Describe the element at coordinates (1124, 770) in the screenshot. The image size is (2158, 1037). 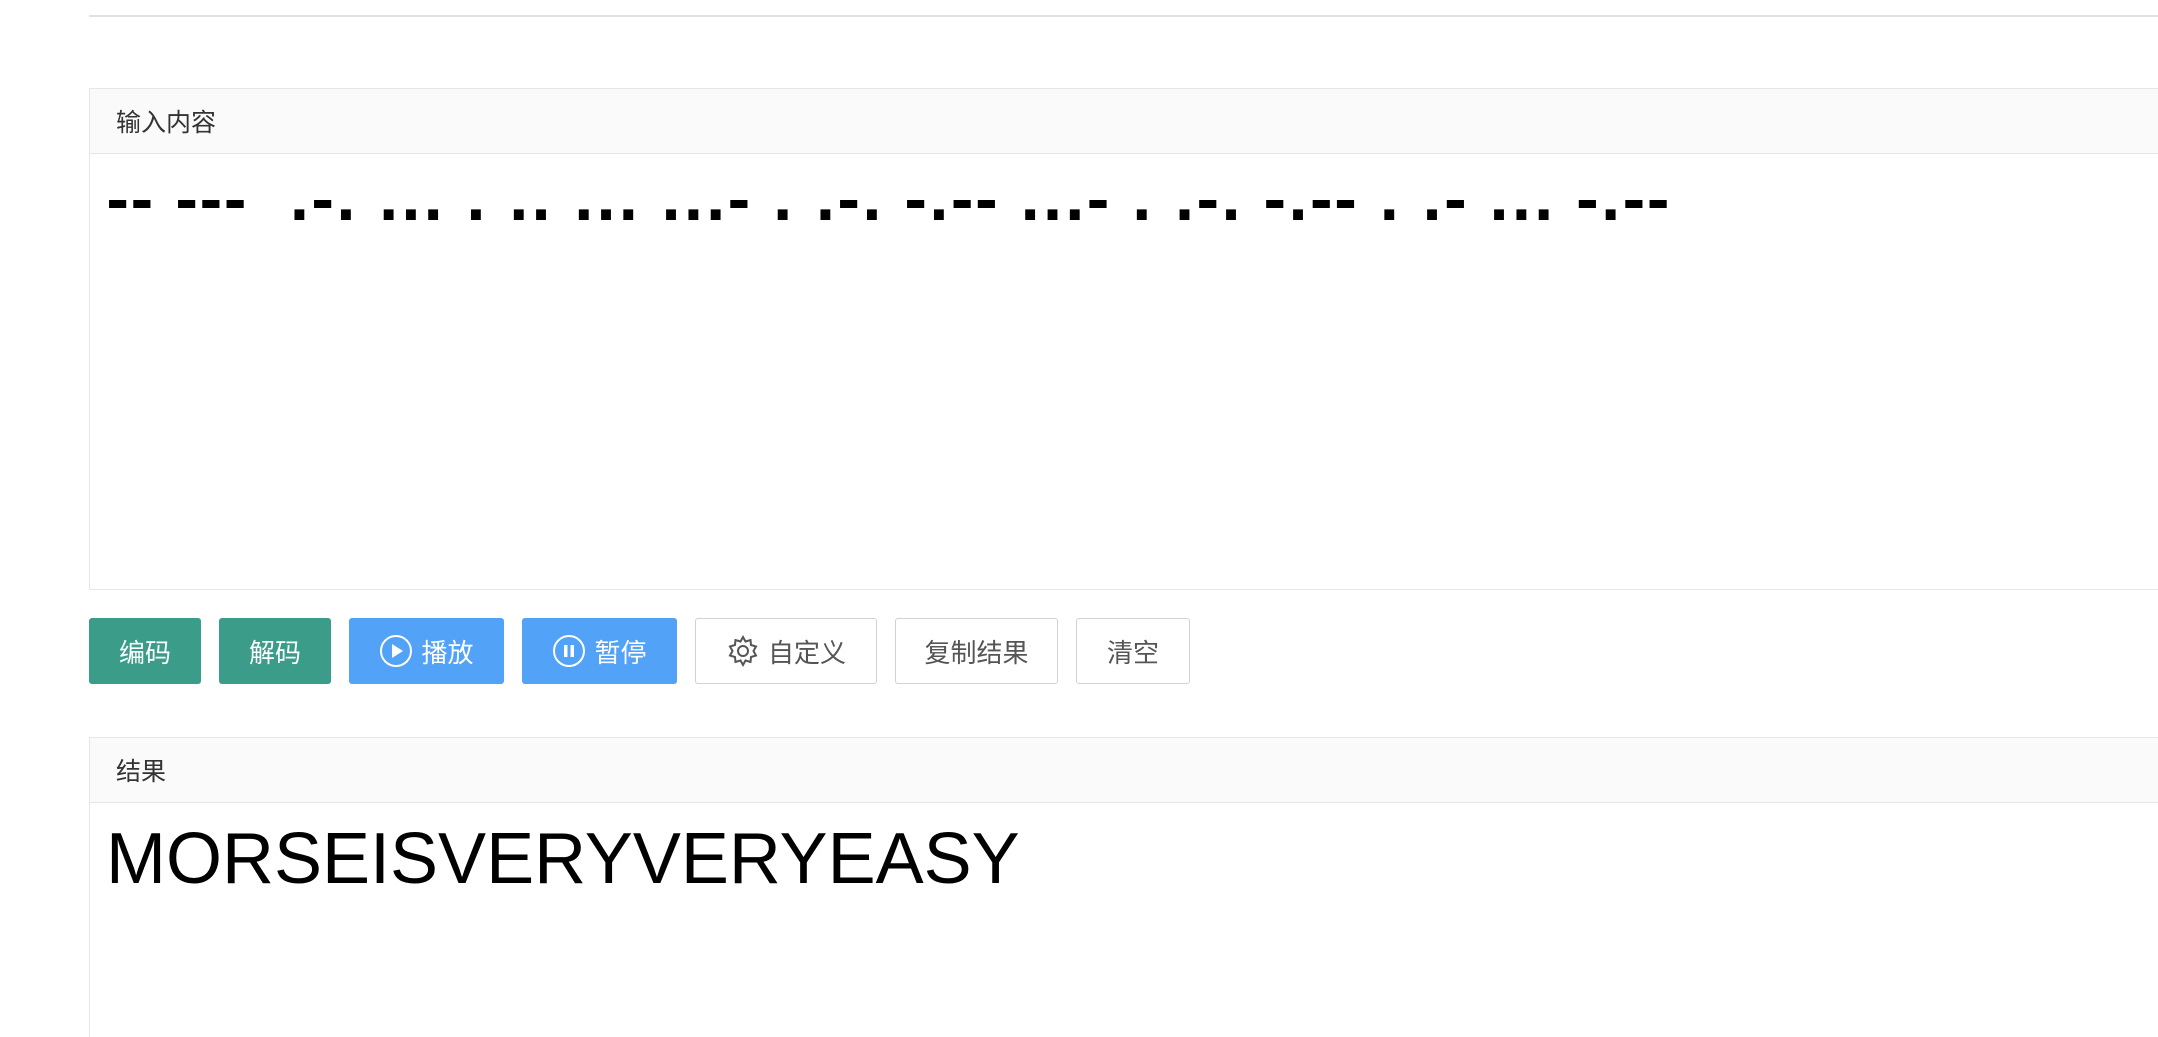
I see `result-panel-header: 结果` at that location.